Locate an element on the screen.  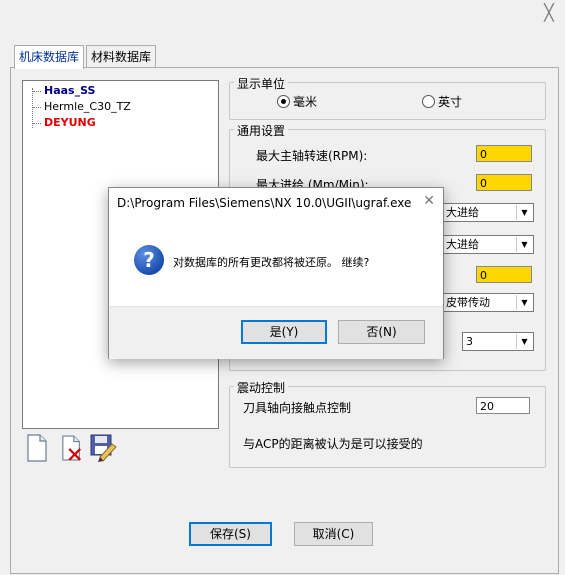
no-button: 否(N) is located at coordinates (381, 332).